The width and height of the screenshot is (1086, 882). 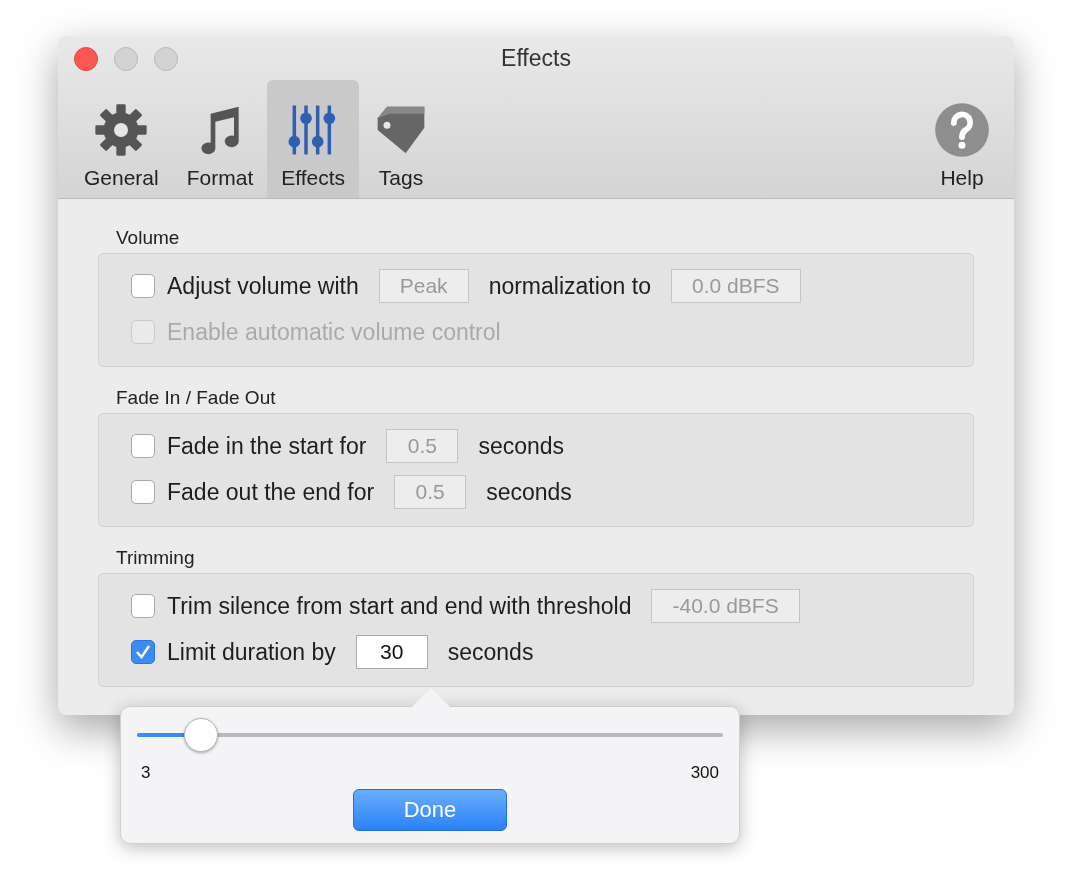 What do you see at coordinates (313, 139) in the screenshot?
I see `toolbar-tab: Effects` at bounding box center [313, 139].